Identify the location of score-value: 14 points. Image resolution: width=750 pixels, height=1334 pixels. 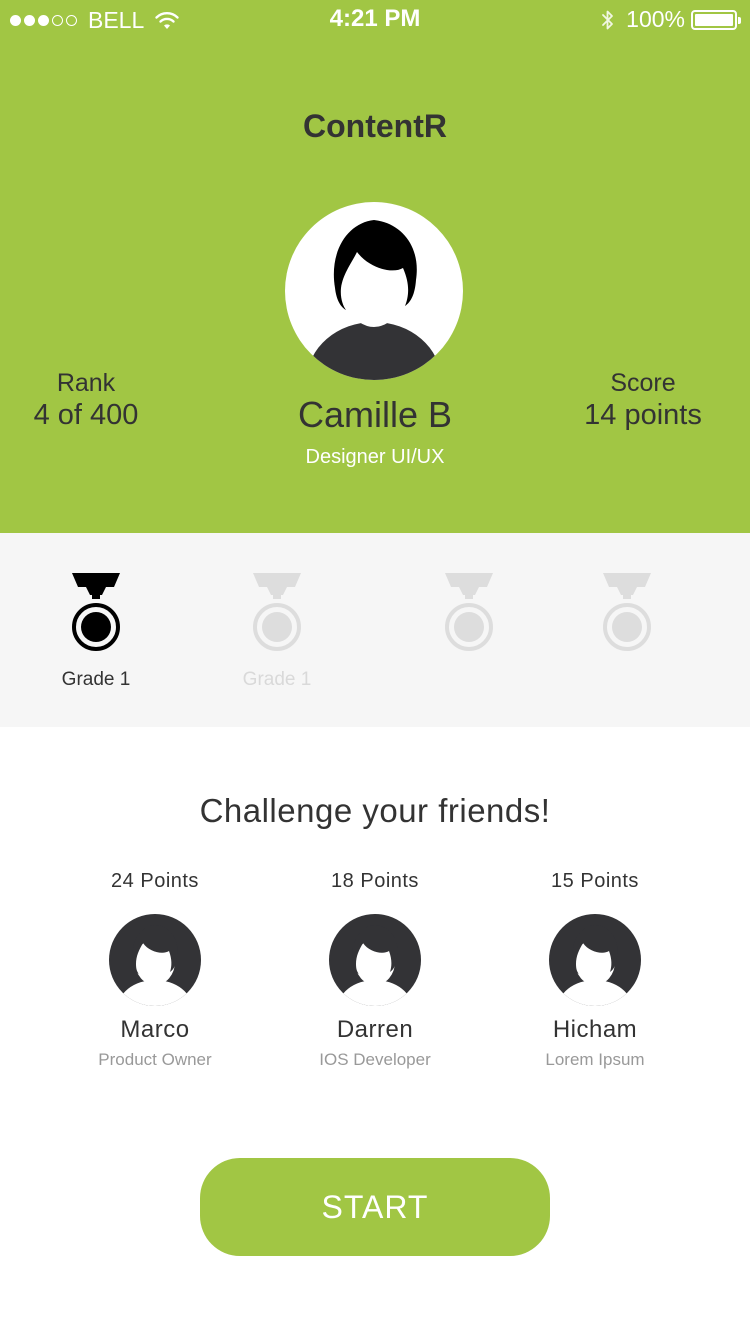
(643, 415).